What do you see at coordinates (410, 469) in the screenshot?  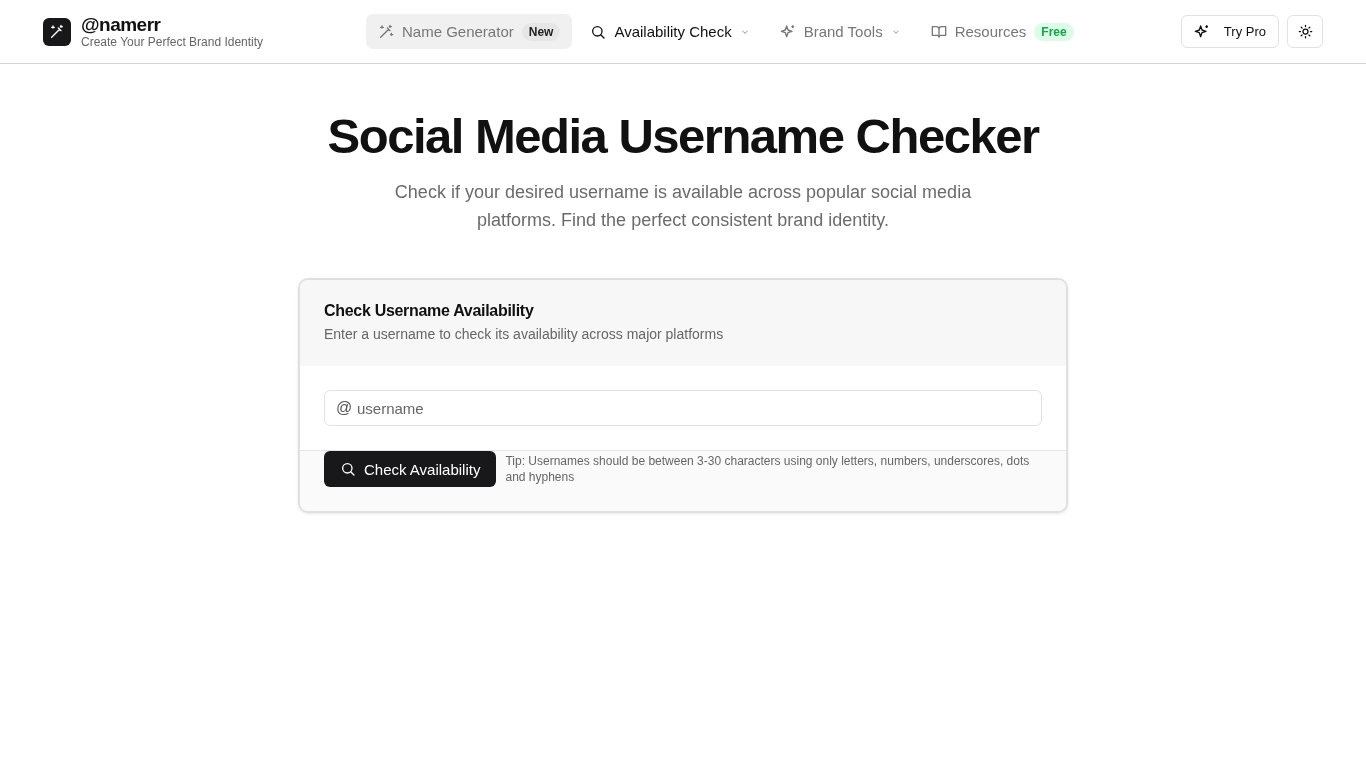 I see `check-availability-button: Check Availability` at bounding box center [410, 469].